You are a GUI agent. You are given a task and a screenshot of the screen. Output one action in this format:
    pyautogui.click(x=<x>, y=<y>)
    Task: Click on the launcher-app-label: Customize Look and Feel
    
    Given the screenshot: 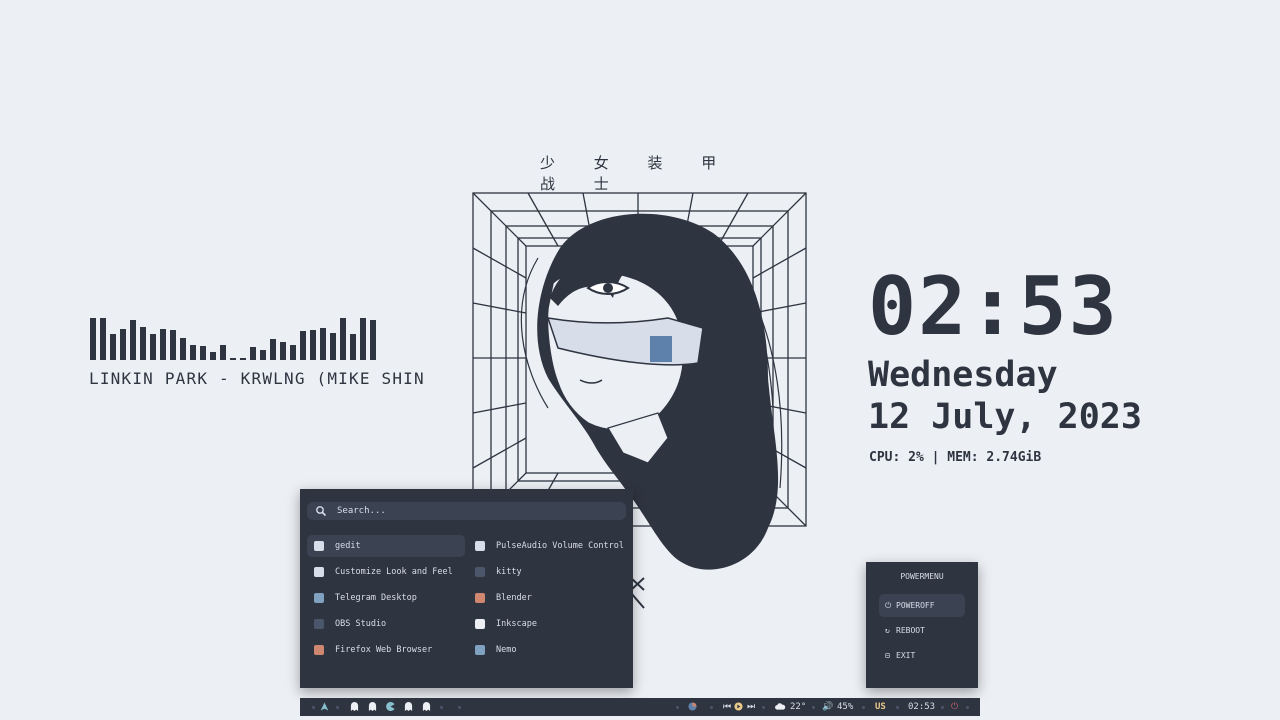 What is the action you would take?
    pyautogui.click(x=394, y=572)
    